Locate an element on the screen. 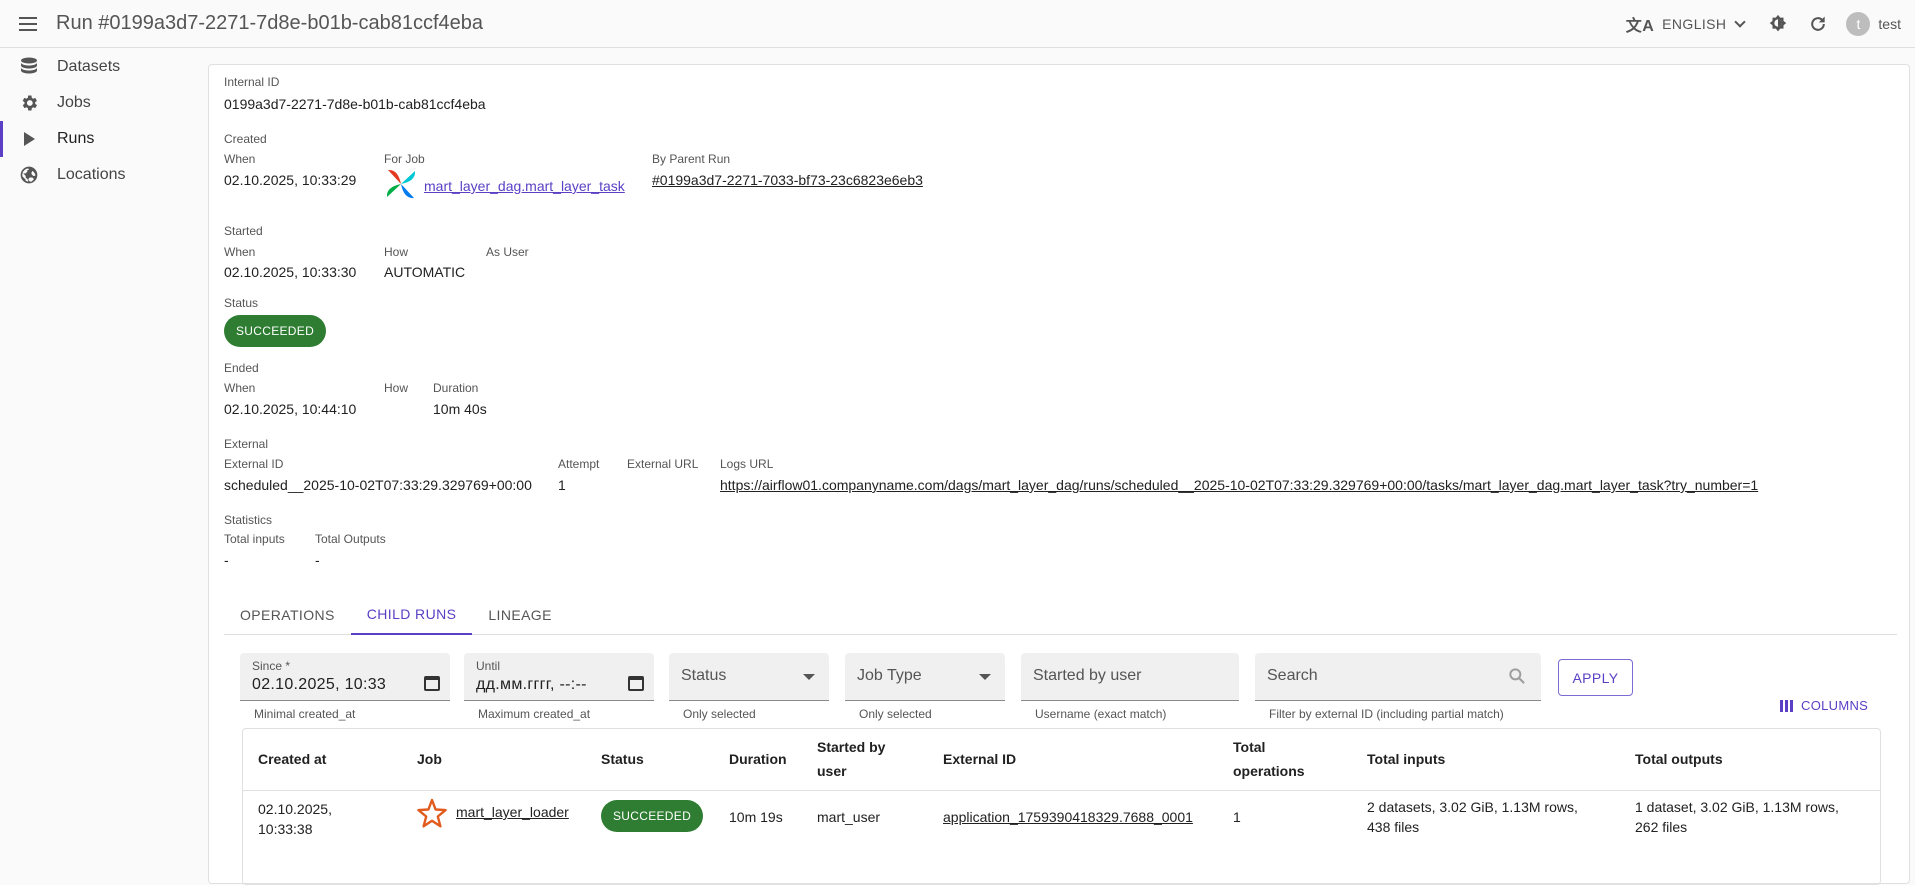 The height and width of the screenshot is (885, 1915). brightness-icon is located at coordinates (1778, 22).